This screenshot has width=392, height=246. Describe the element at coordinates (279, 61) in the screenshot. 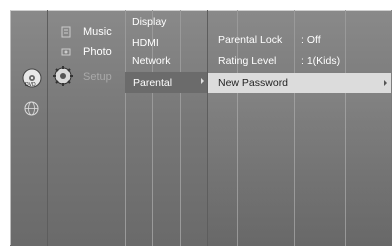

I see `rating-level-row: Rating Level : 1(Kids)` at that location.